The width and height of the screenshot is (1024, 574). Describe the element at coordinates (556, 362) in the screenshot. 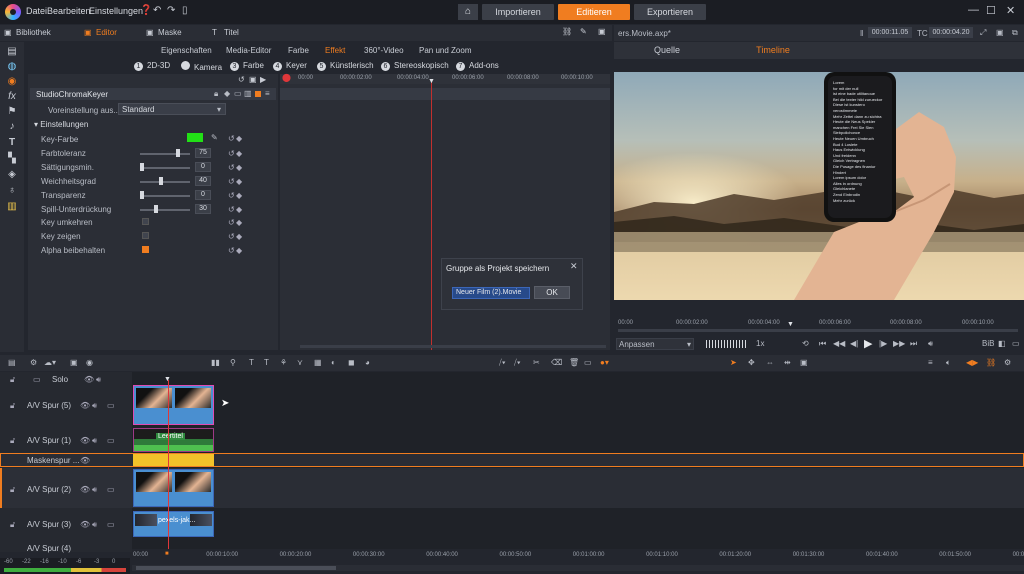

I see `cut-icon: ⌫` at that location.